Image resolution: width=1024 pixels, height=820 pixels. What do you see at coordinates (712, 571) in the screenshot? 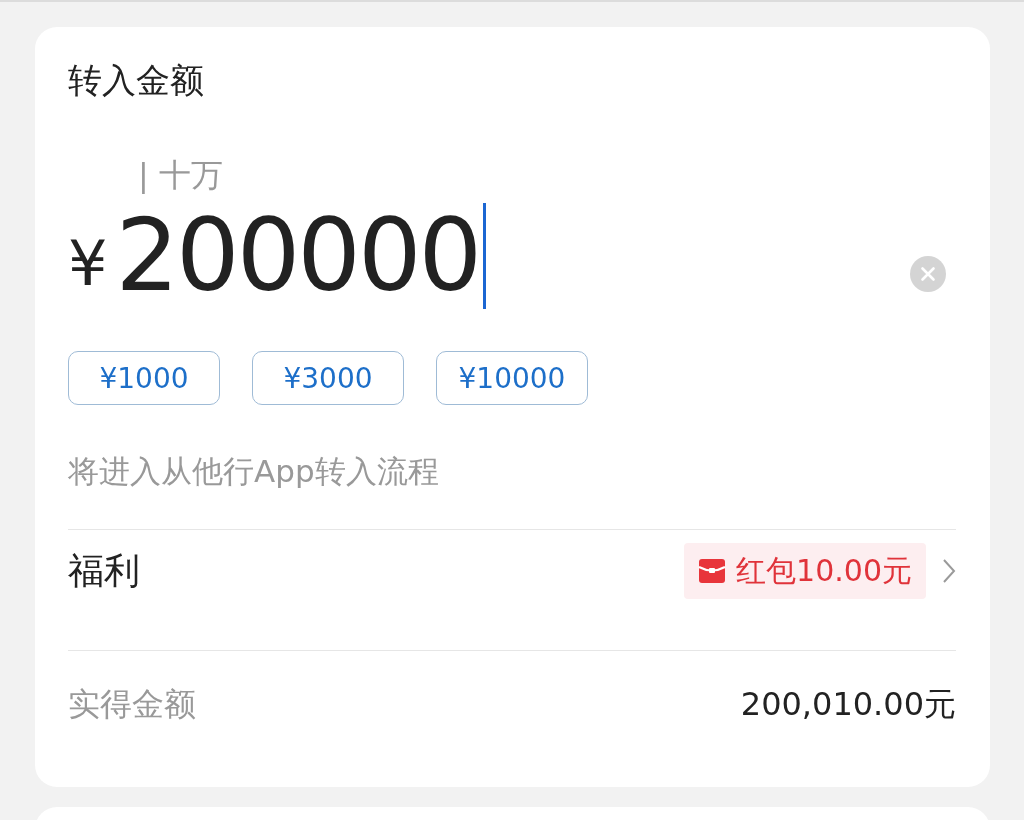
I see `envelope-icon` at bounding box center [712, 571].